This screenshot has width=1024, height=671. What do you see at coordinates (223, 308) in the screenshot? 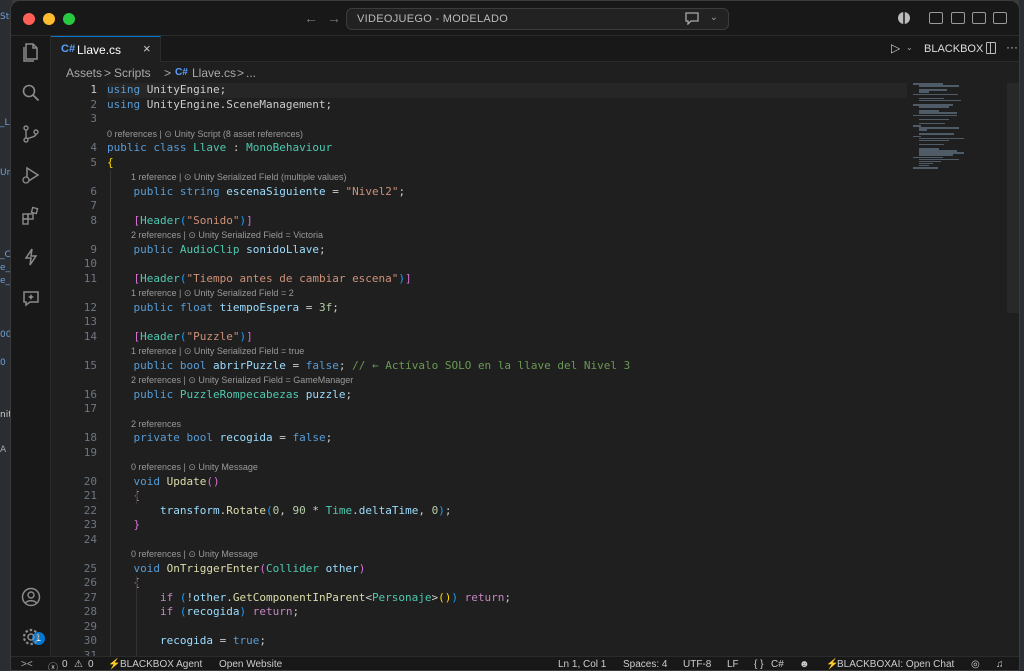
I see `code-text: public float tiempoEspera = 3f;` at bounding box center [223, 308].